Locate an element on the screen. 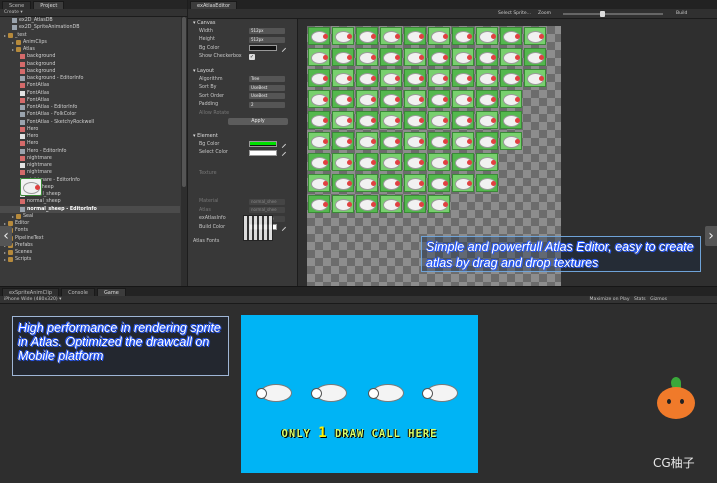 The width and height of the screenshot is (717, 483). zoom-slider-knob is located at coordinates (602, 14).